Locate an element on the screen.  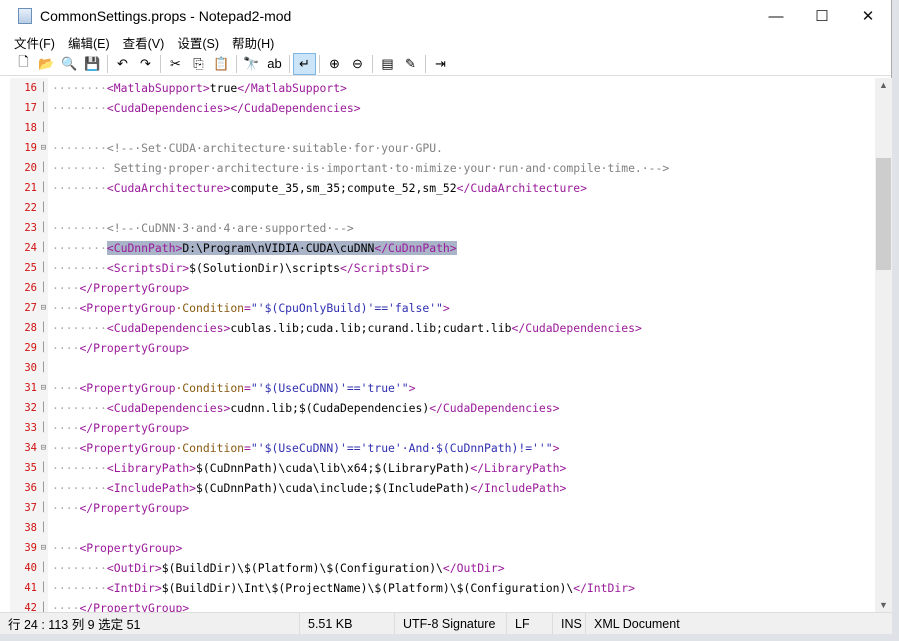
zoom-in-button: ⊕ is located at coordinates (334, 64).